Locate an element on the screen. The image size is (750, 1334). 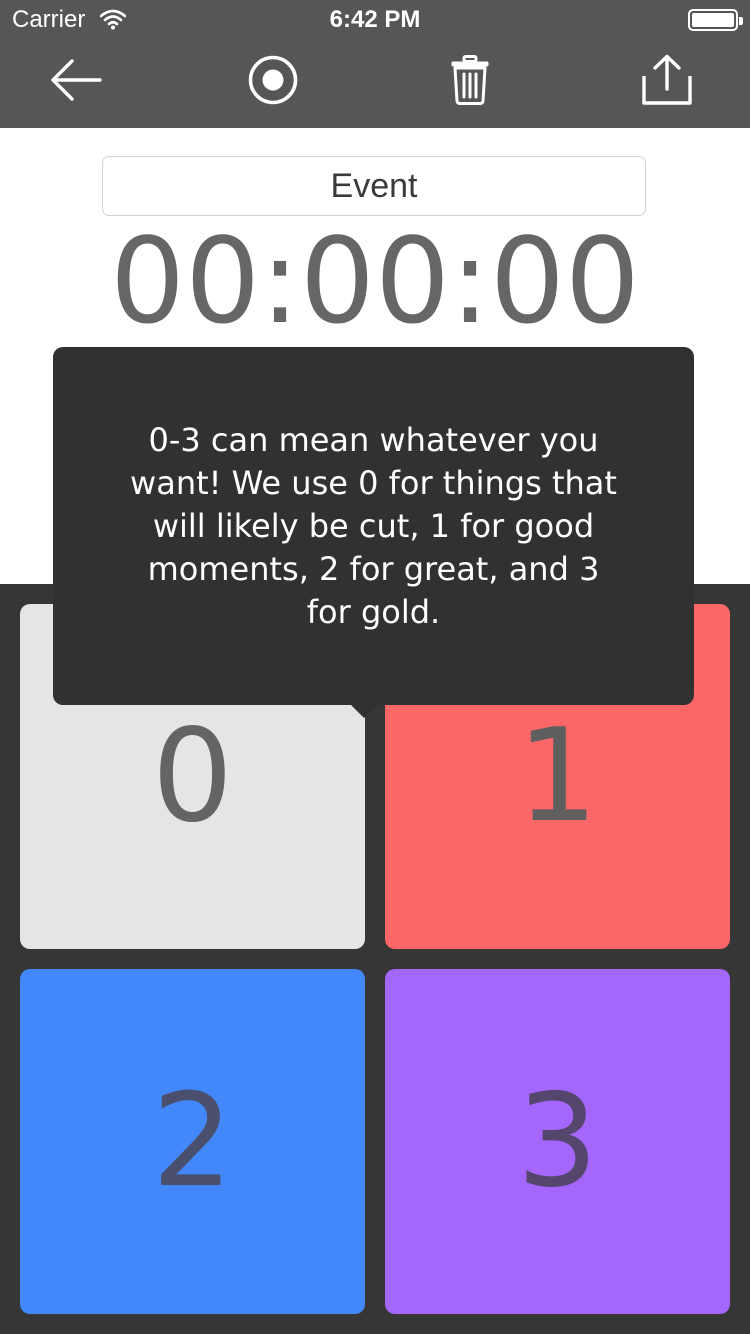
back-button is located at coordinates (76, 82).